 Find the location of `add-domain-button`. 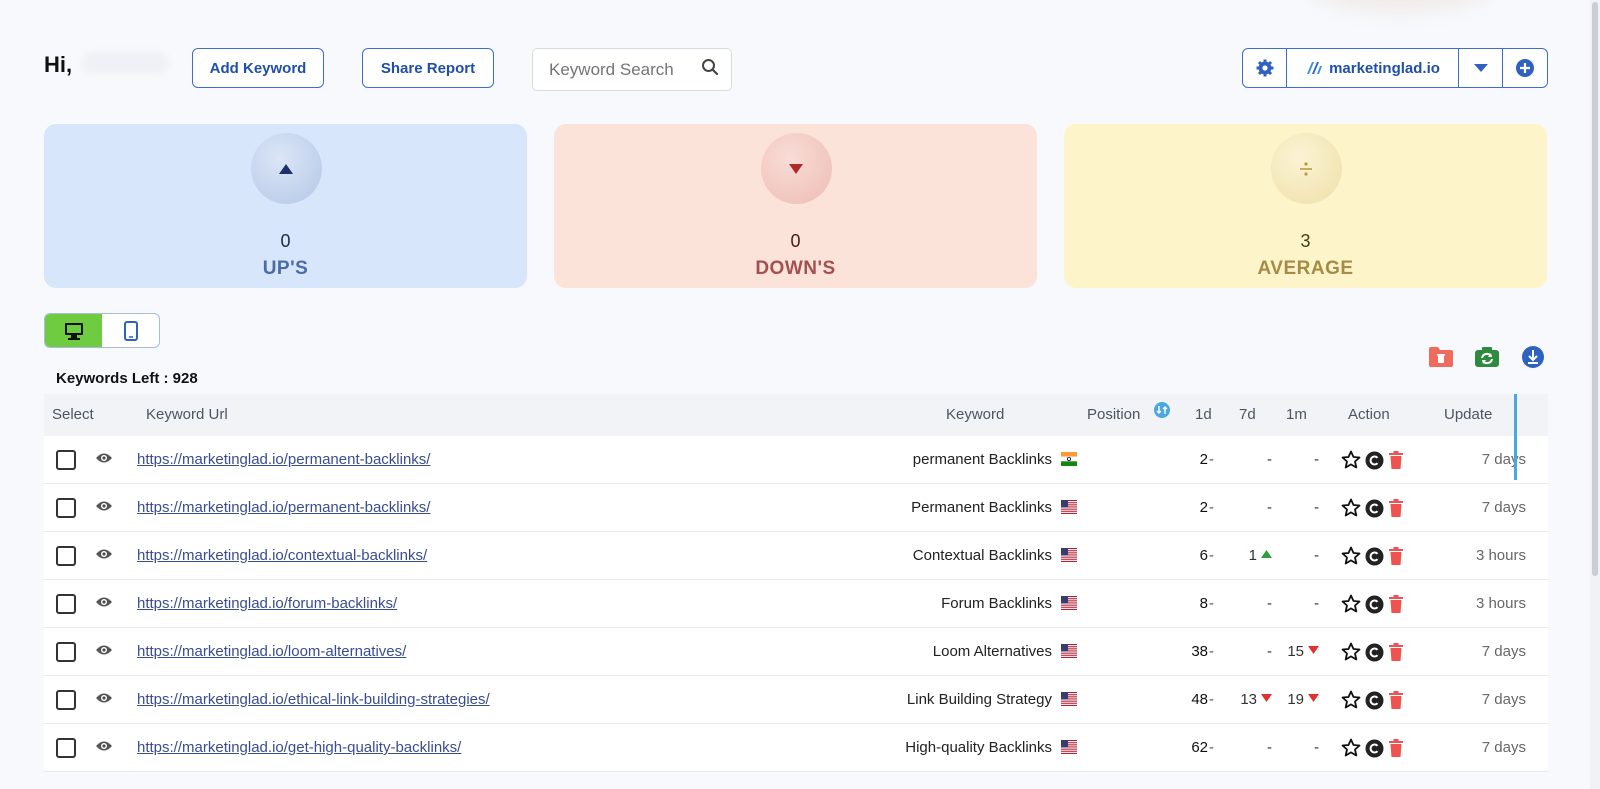

add-domain-button is located at coordinates (1525, 68).